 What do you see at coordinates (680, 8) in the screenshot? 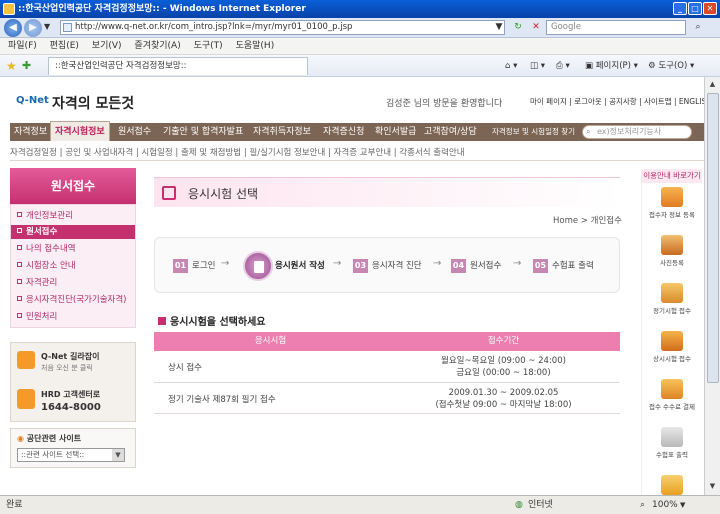
I see `minimize-button: _` at bounding box center [680, 8].